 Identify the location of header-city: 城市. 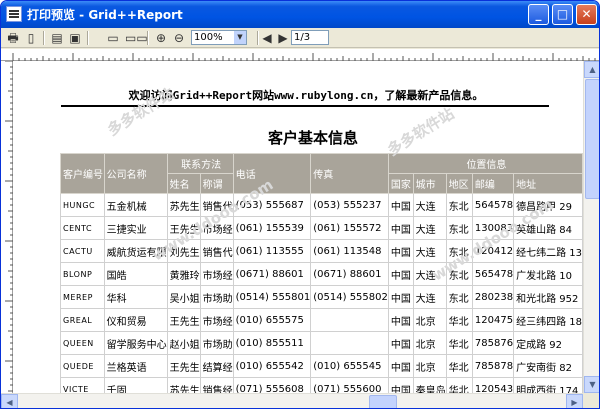
(429, 183).